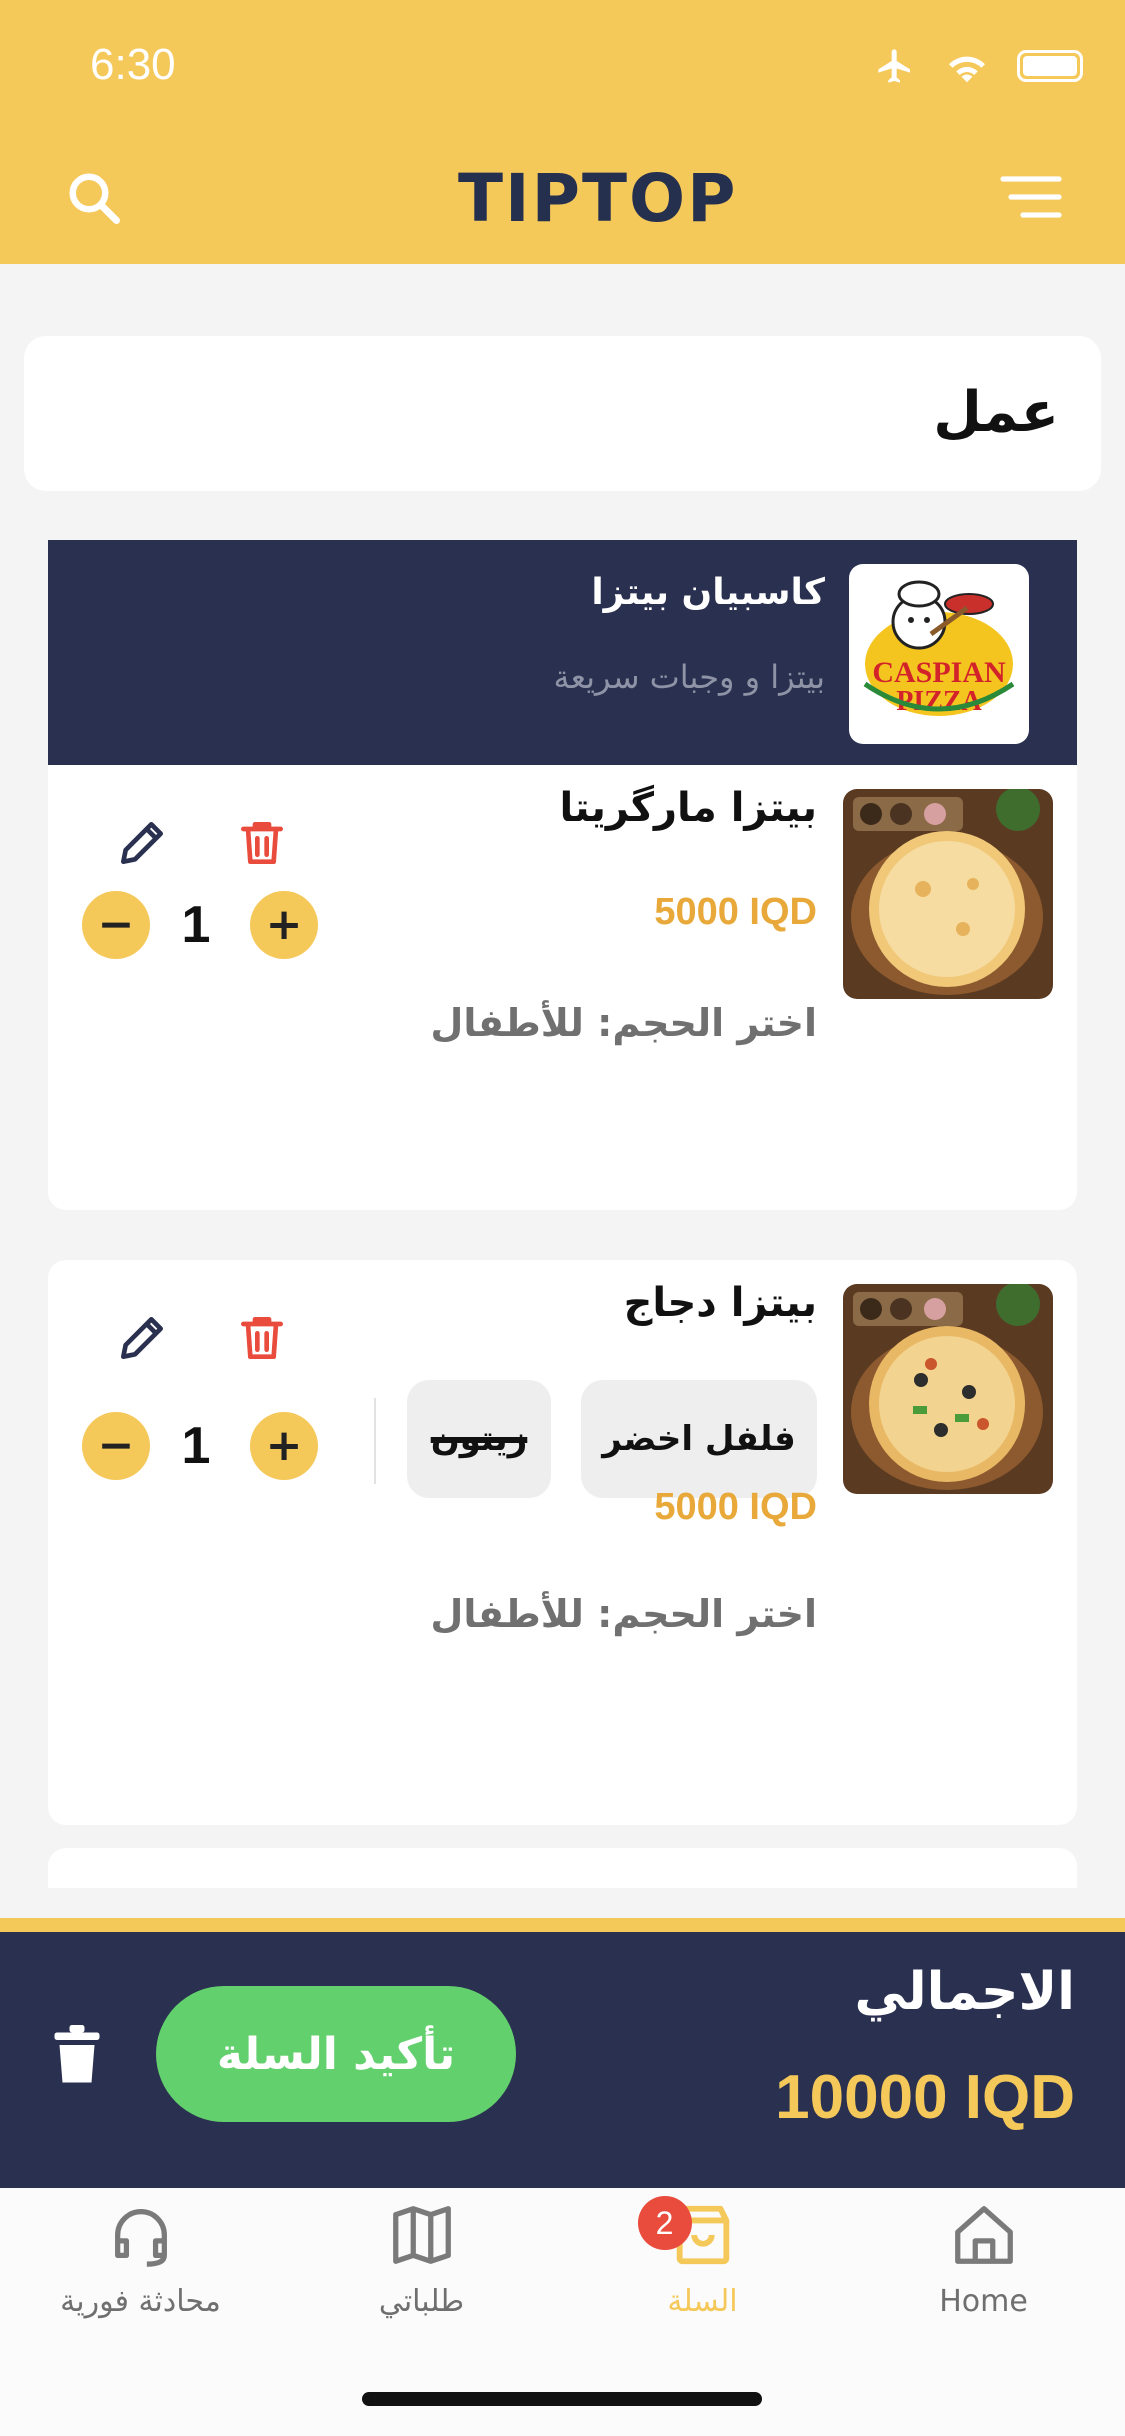 This screenshot has height=2436, width=1125. I want to click on cart-count-badge: 2, so click(664, 2223).